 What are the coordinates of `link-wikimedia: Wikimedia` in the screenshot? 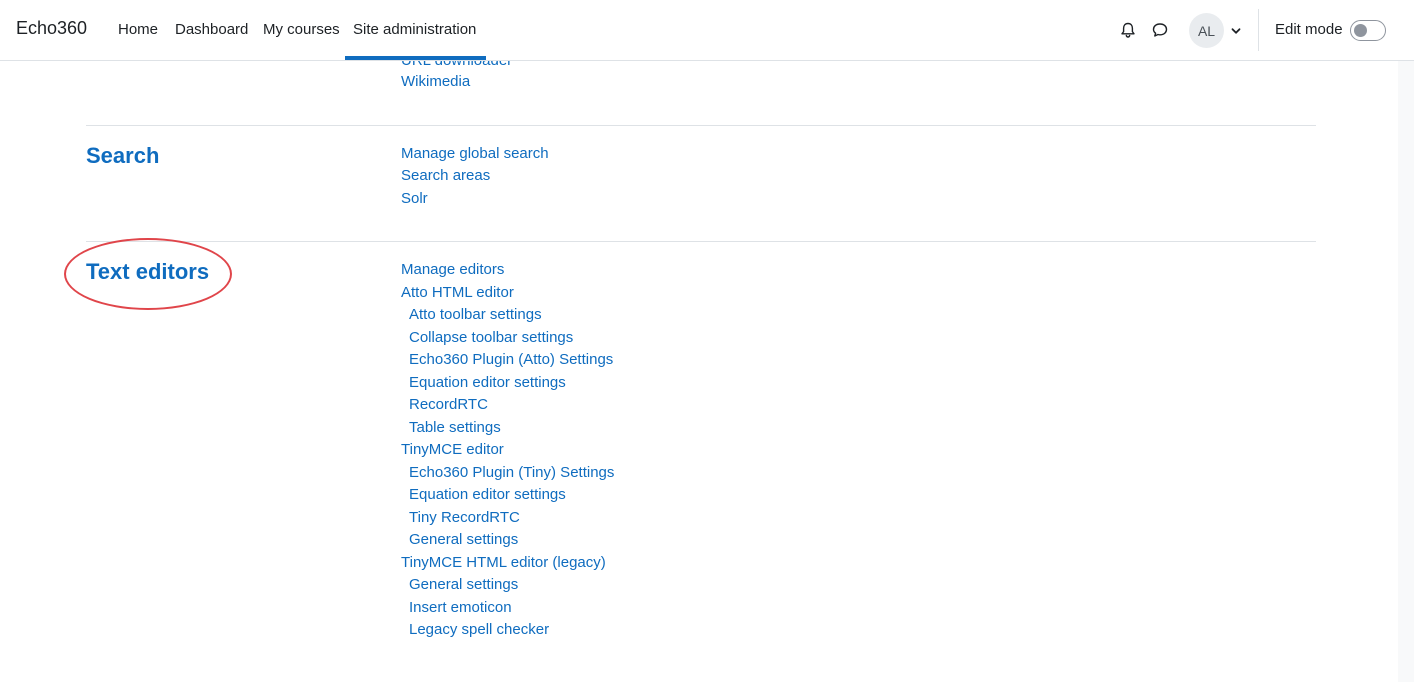 It's located at (435, 82).